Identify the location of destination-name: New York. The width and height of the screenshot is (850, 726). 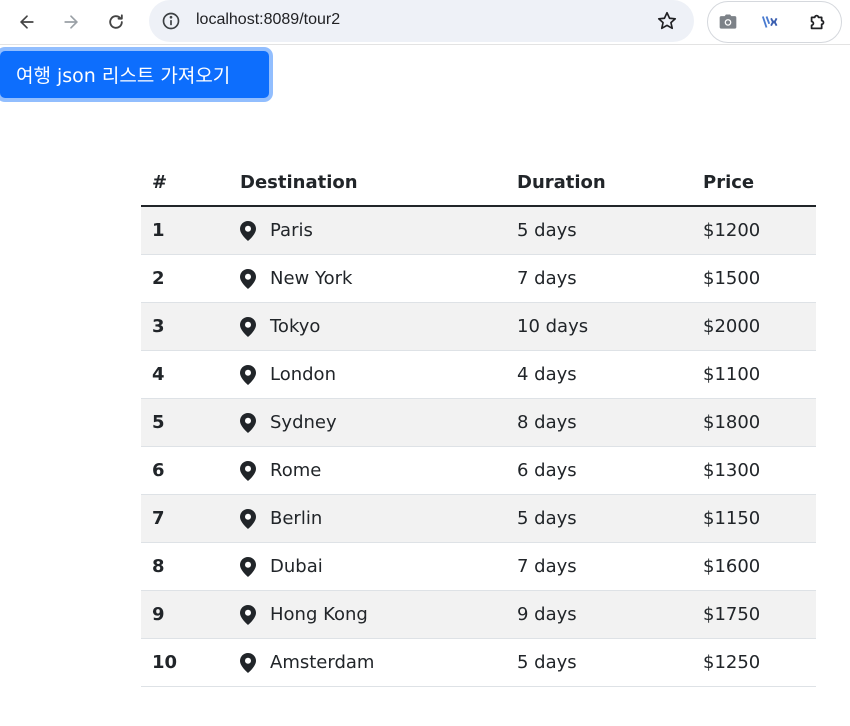
(311, 278).